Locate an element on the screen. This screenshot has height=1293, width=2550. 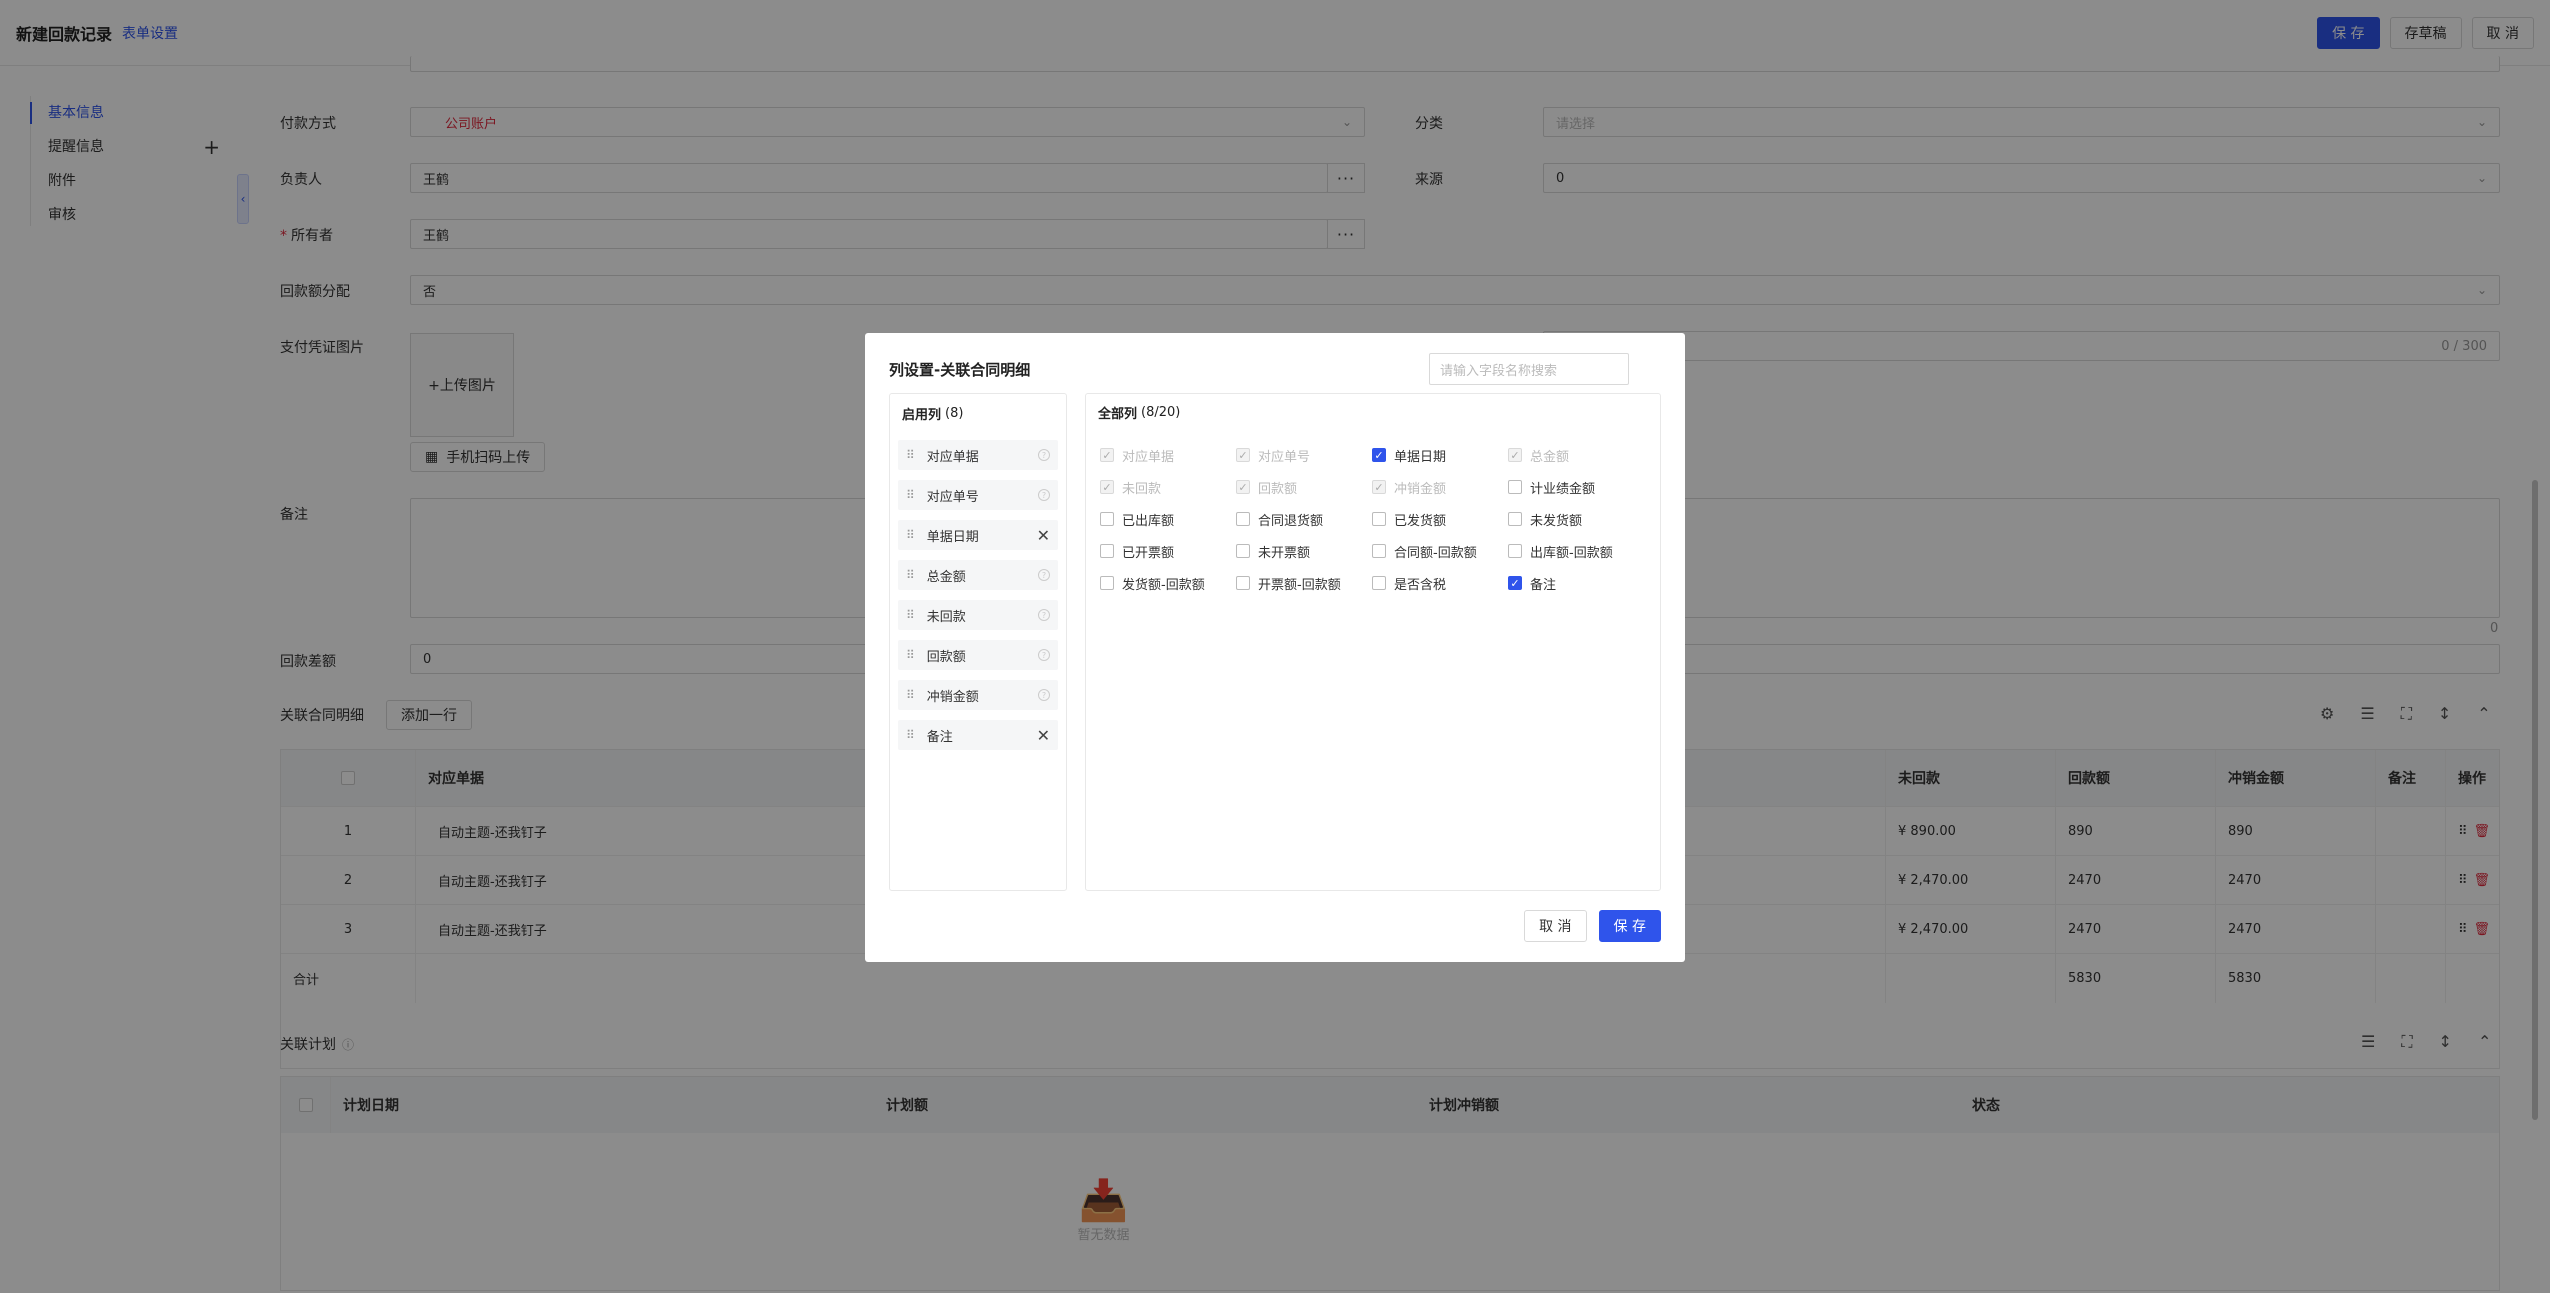
column-option: ✓ 总金额 is located at coordinates (1538, 455).